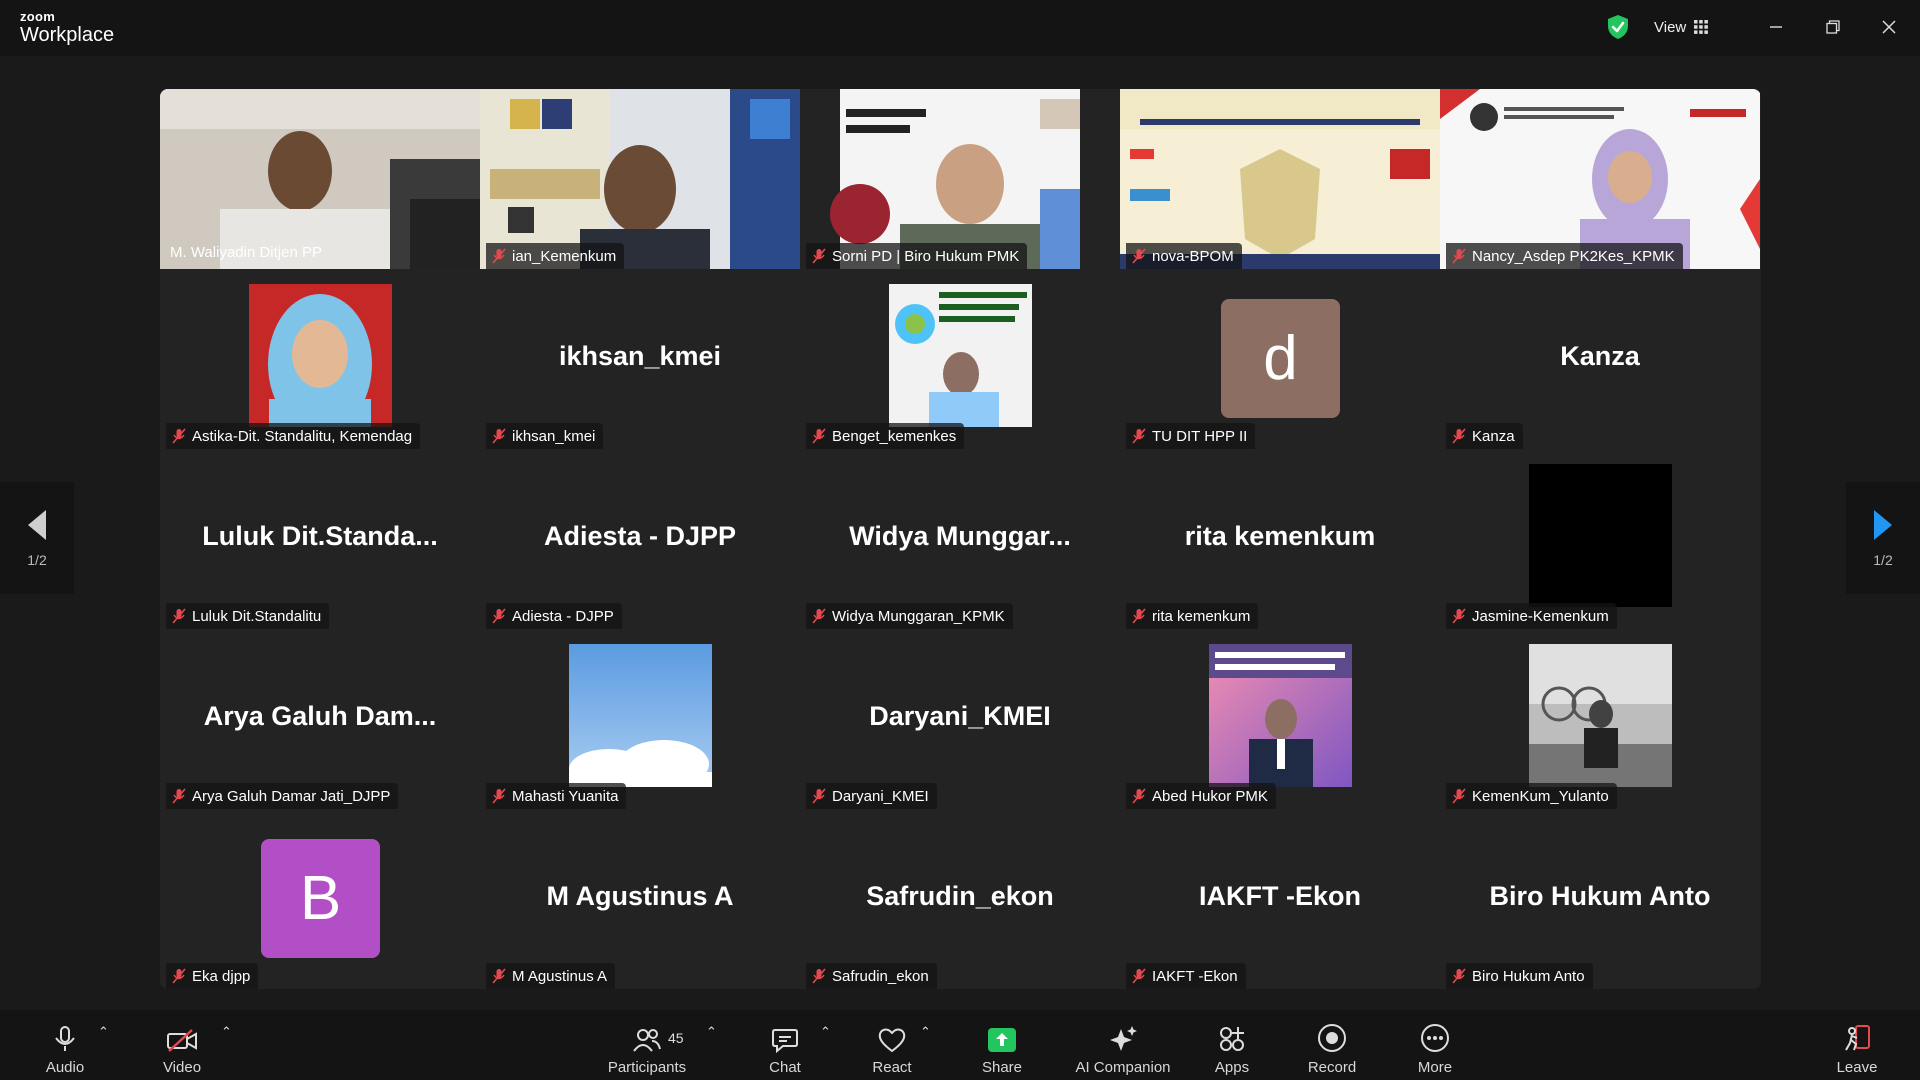 The height and width of the screenshot is (1080, 1920). I want to click on participant-name-label: KemenKum_Yulanto, so click(1531, 796).